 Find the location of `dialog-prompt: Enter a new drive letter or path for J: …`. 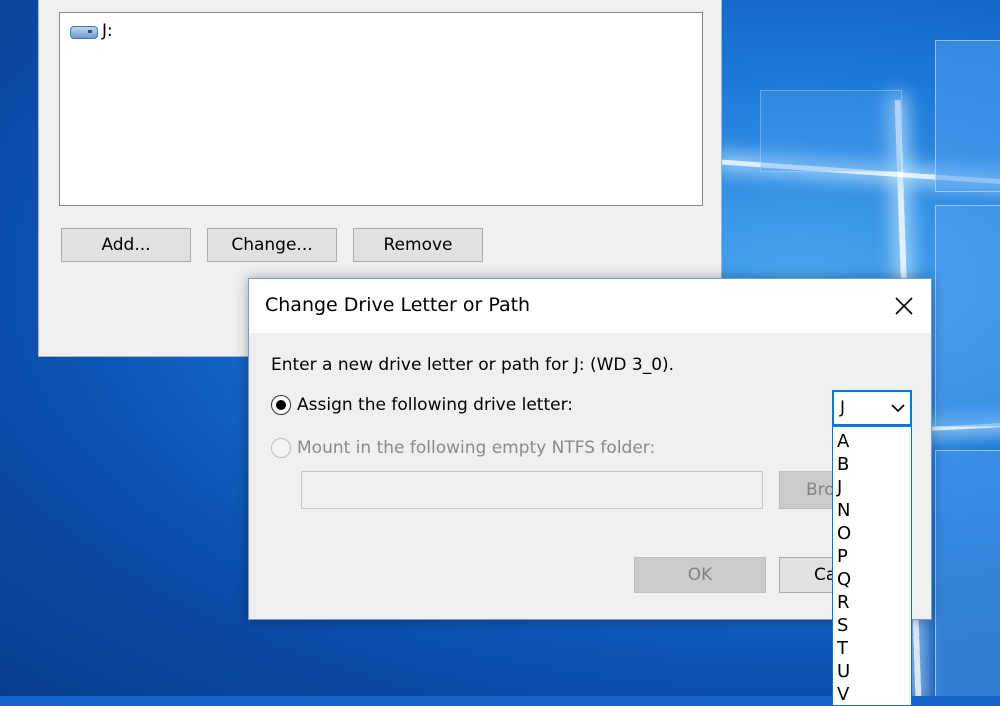

dialog-prompt: Enter a new drive letter or path for J: … is located at coordinates (473, 365).